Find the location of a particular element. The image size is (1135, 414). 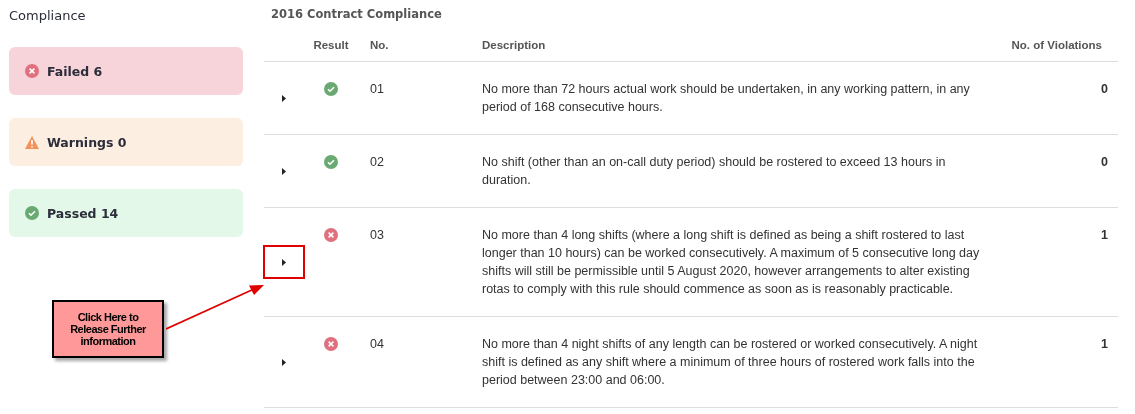

table-cell: No more than 4 night shifts of any length can be rostered or worked consecutively. A night shift is defined as any shift where a minimum of three hours of rostered work falls into the period between 23:00 and 06:00. is located at coordinates (737, 362).